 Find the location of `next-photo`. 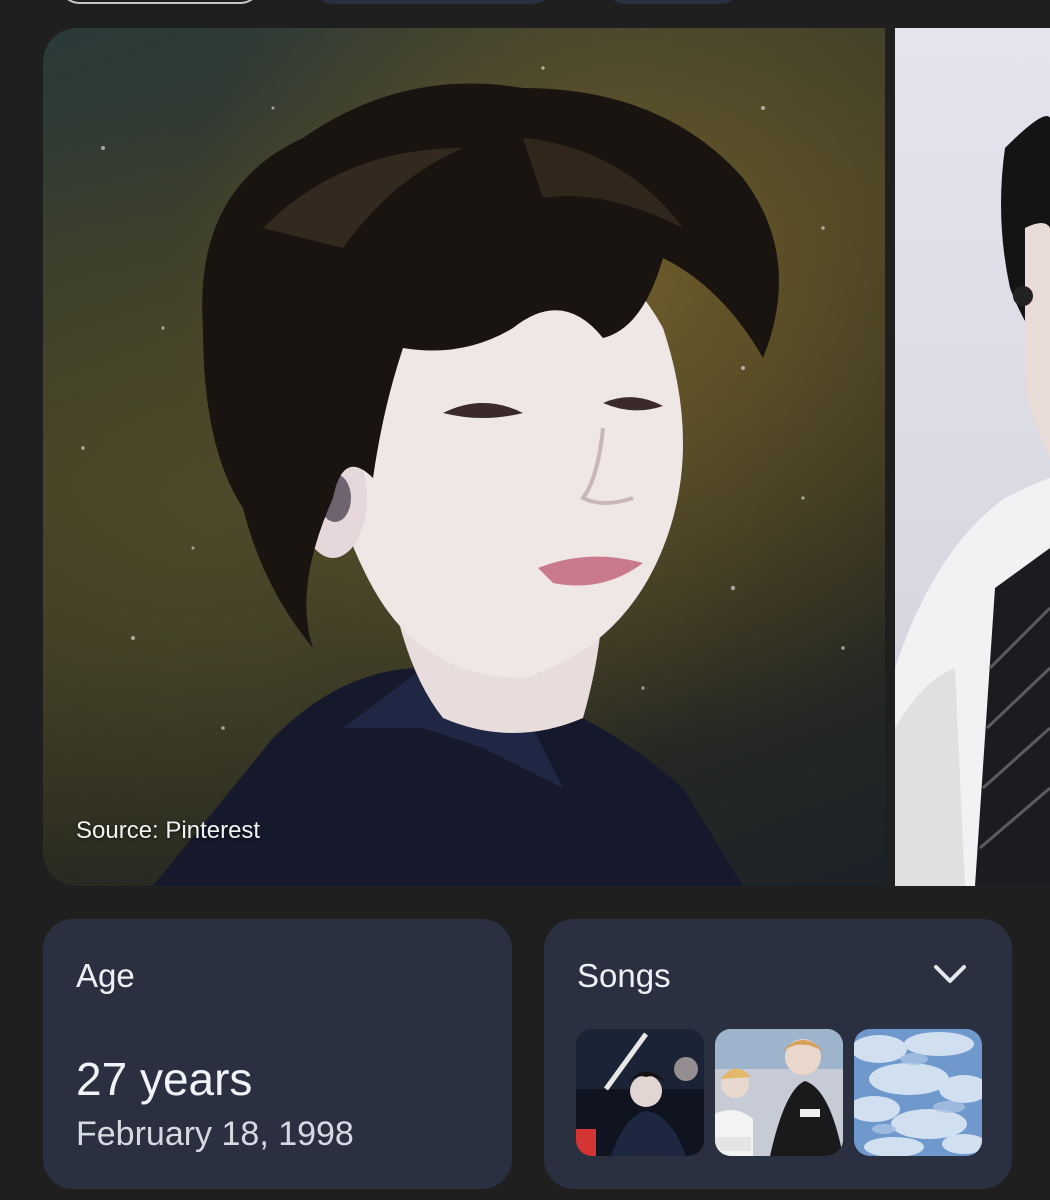

next-photo is located at coordinates (972, 457).